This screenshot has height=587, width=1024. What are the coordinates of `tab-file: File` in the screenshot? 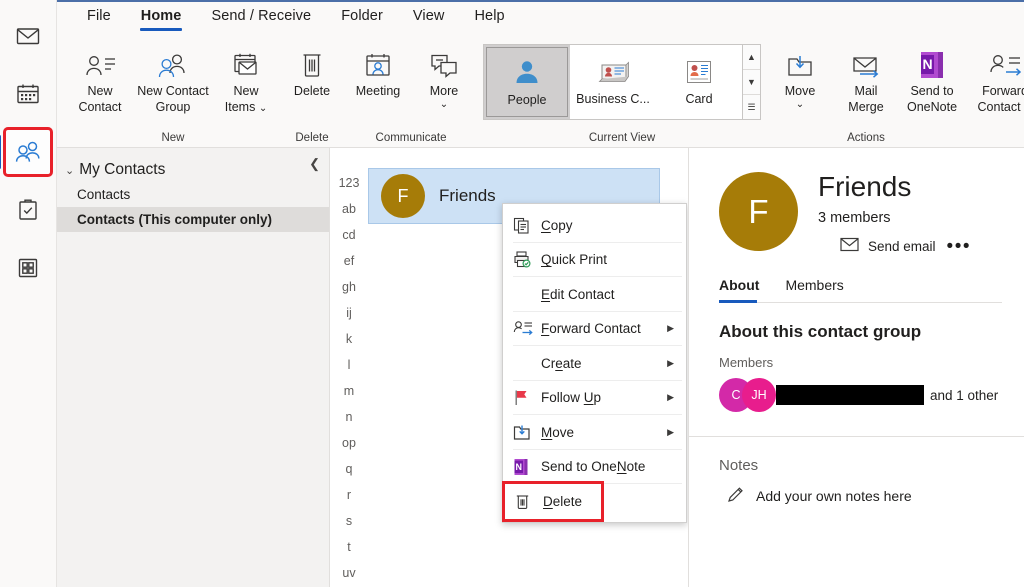 It's located at (99, 17).